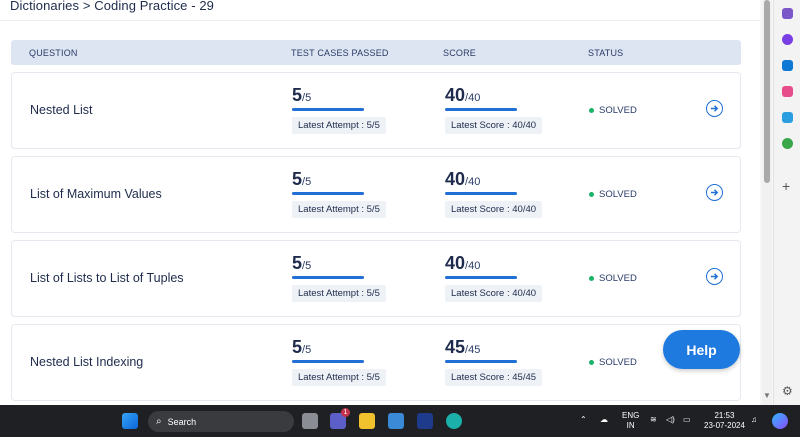 This screenshot has height=437, width=800. I want to click on shopping-icon, so click(787, 39).